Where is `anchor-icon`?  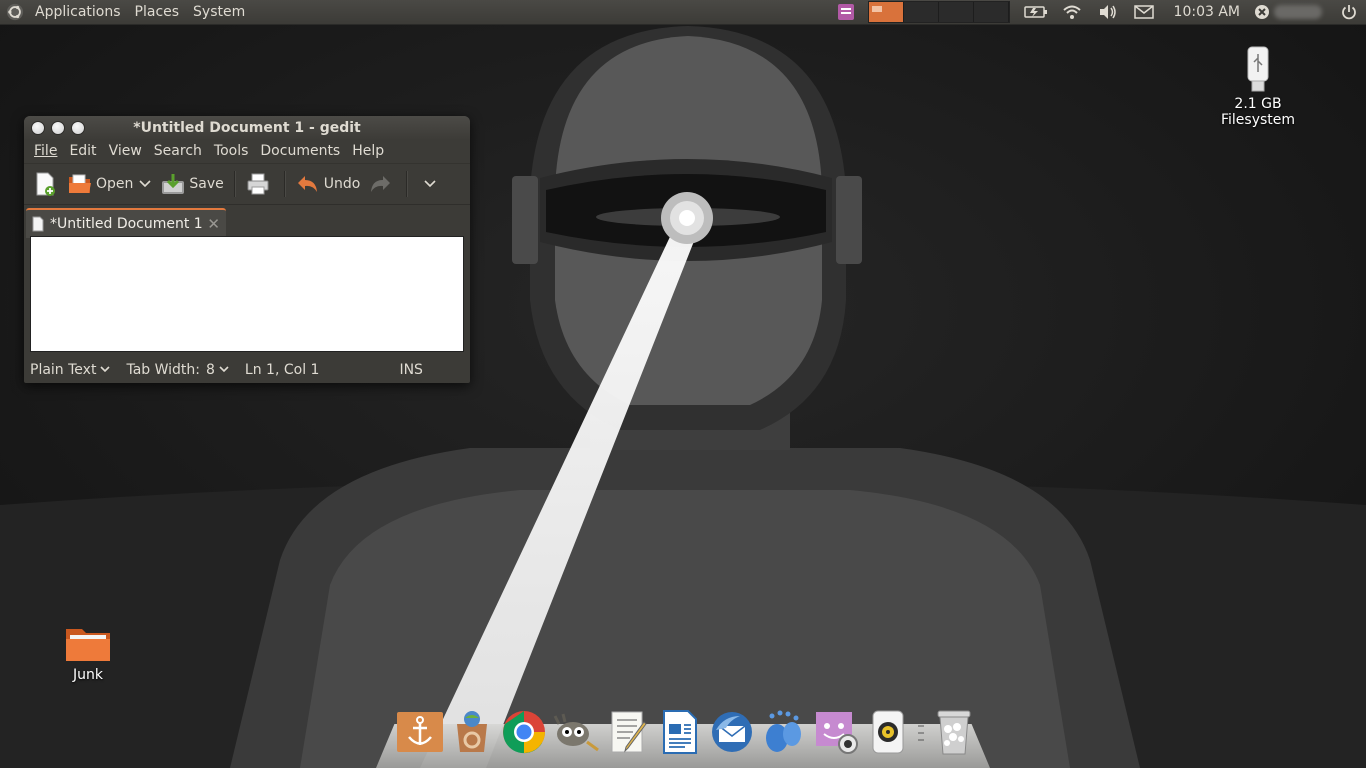 anchor-icon is located at coordinates (420, 732).